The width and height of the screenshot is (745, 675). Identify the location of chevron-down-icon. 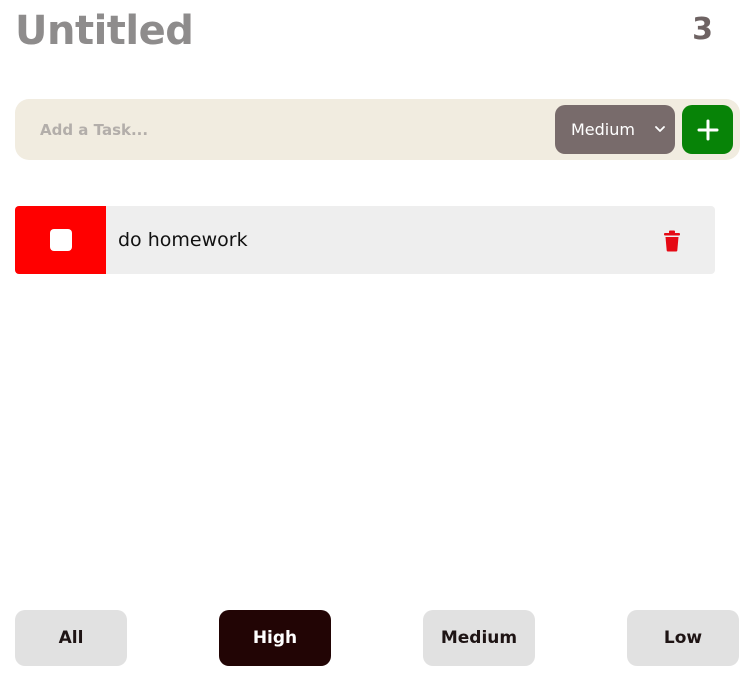
(660, 129).